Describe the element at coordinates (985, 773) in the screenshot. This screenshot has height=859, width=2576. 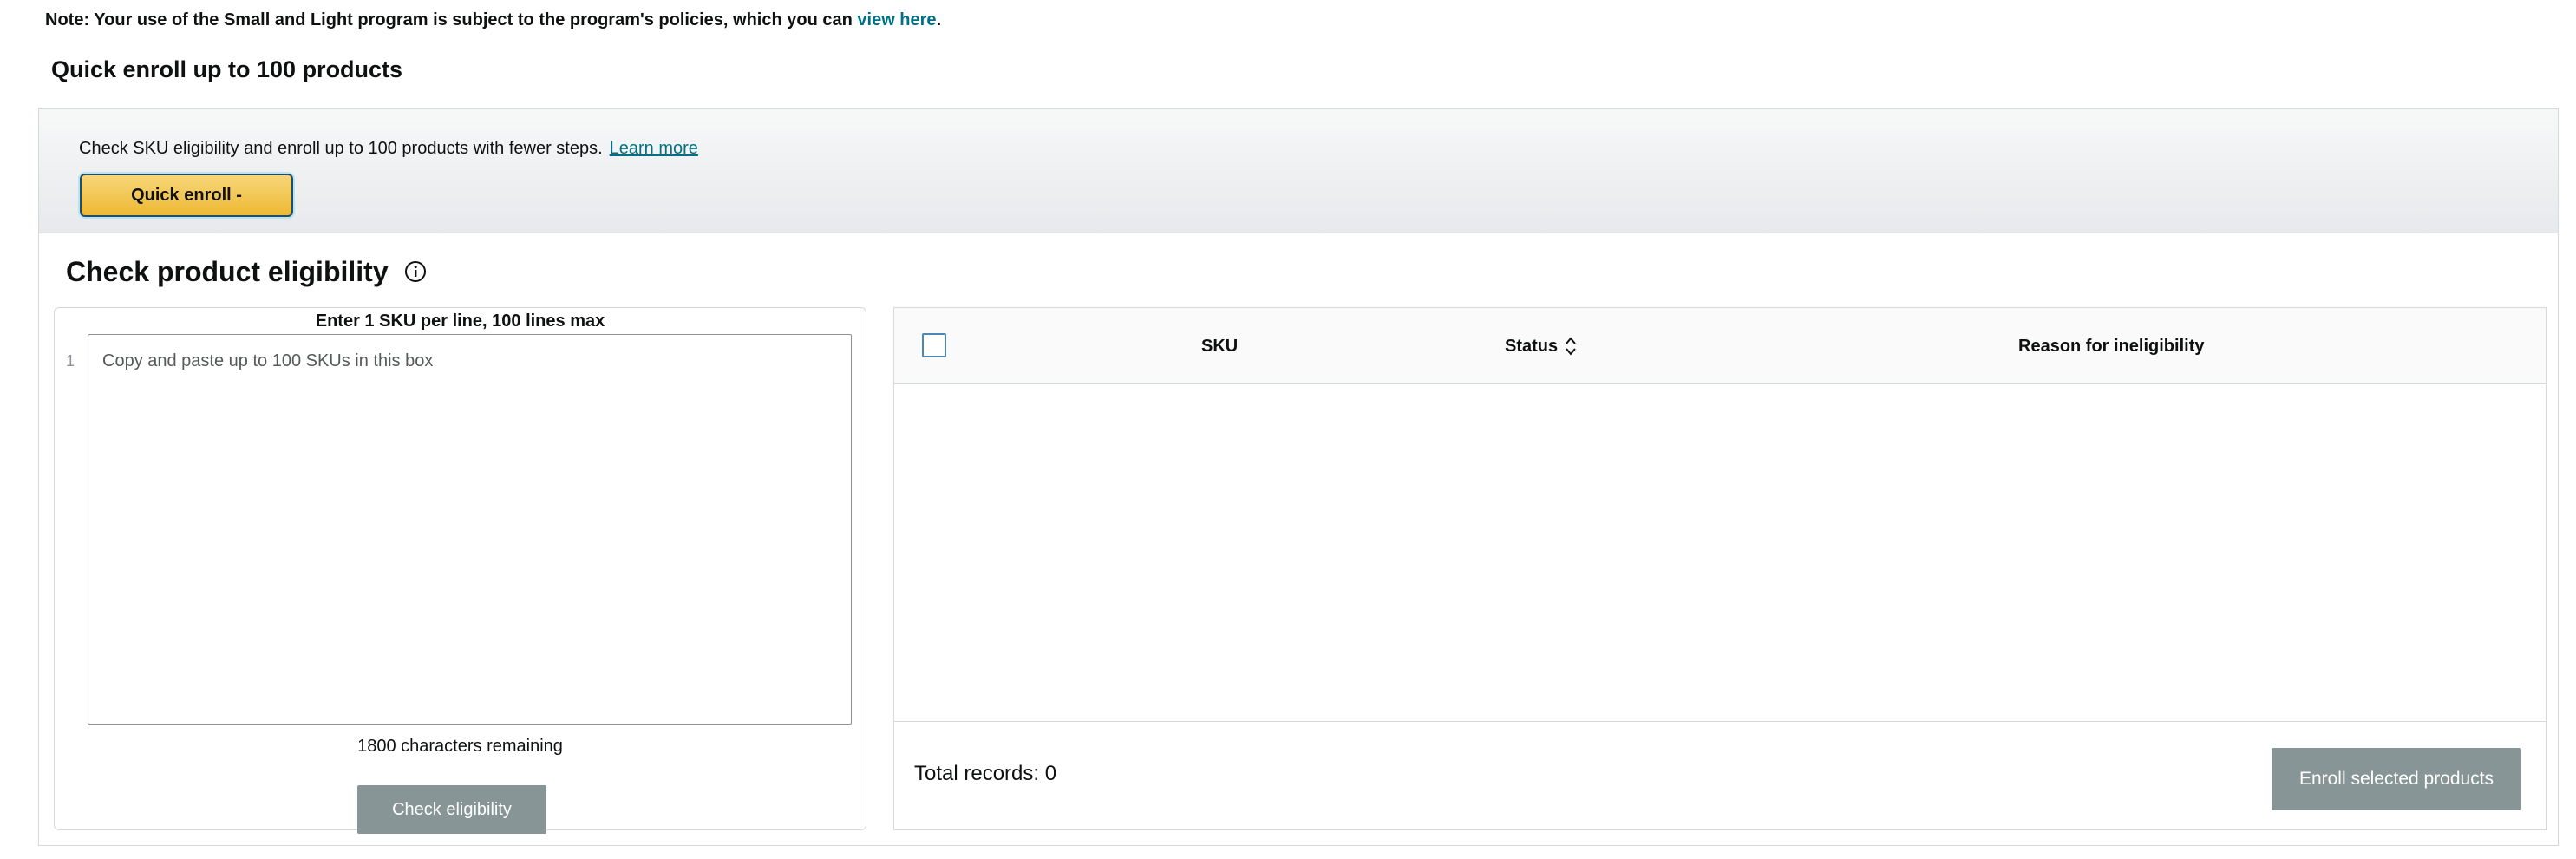
I see `total-records: Total records: 0` at that location.